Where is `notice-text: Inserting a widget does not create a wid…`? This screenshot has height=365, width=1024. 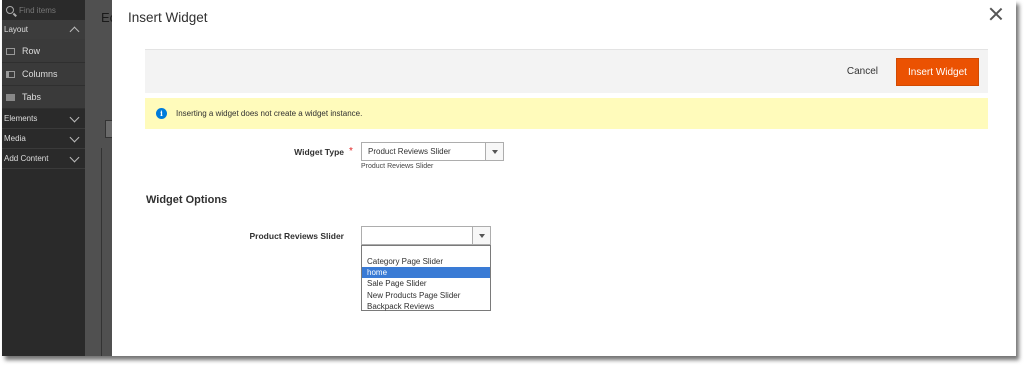
notice-text: Inserting a widget does not create a wid… is located at coordinates (269, 113).